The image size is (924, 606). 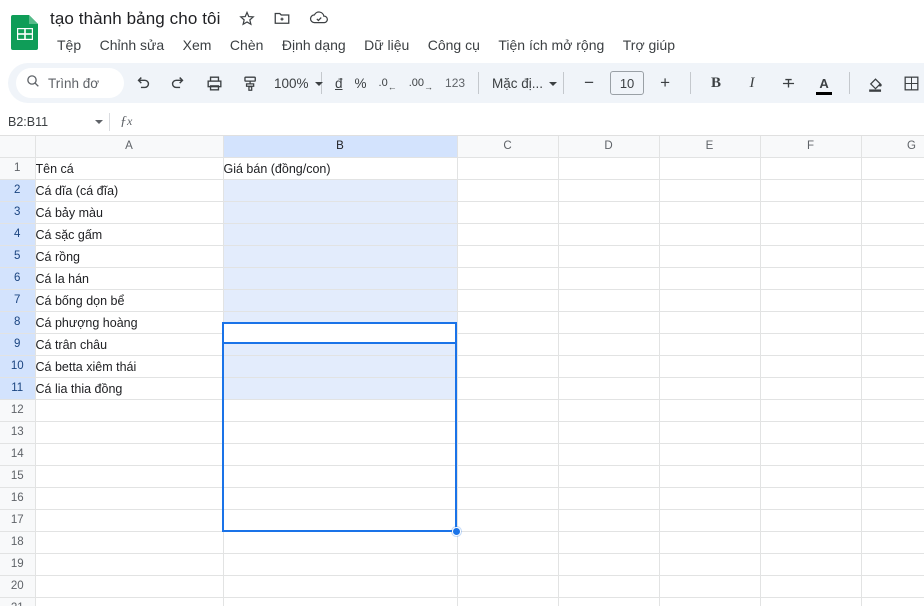 What do you see at coordinates (340, 234) in the screenshot?
I see `cell-b4` at bounding box center [340, 234].